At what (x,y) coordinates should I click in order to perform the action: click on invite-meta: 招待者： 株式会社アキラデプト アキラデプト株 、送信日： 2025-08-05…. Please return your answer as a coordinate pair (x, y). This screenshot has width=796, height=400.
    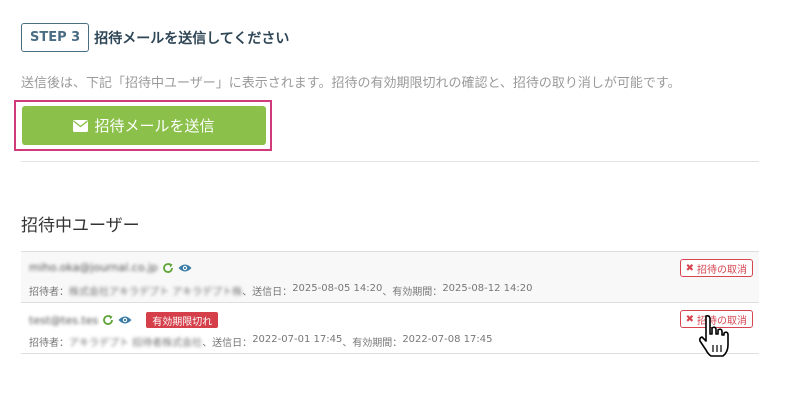
    Looking at the image, I should click on (280, 290).